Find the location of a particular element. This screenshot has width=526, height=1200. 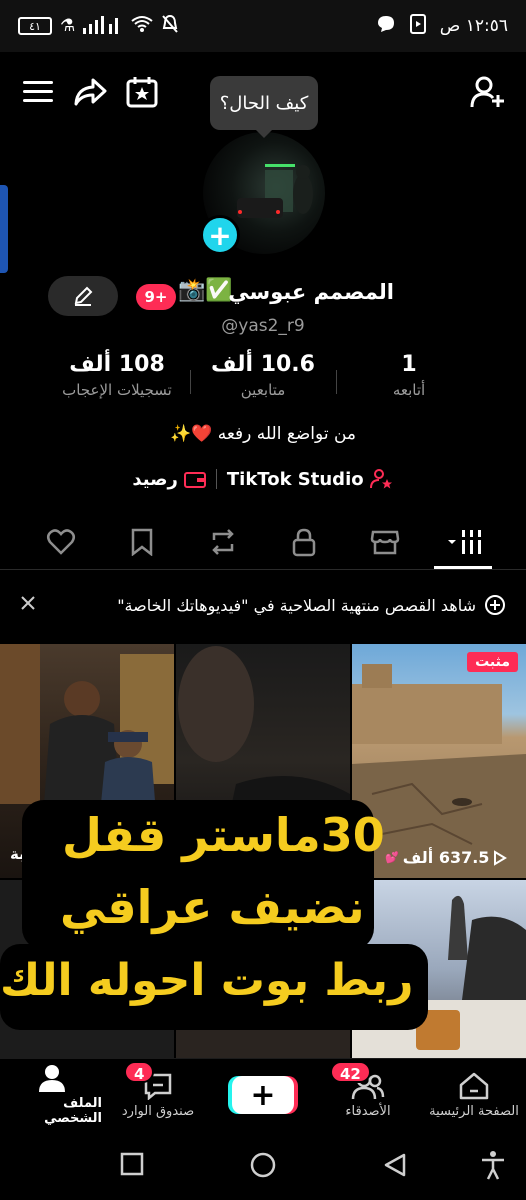

nav-home: الصفحة الرئيسية is located at coordinates (474, 1095).